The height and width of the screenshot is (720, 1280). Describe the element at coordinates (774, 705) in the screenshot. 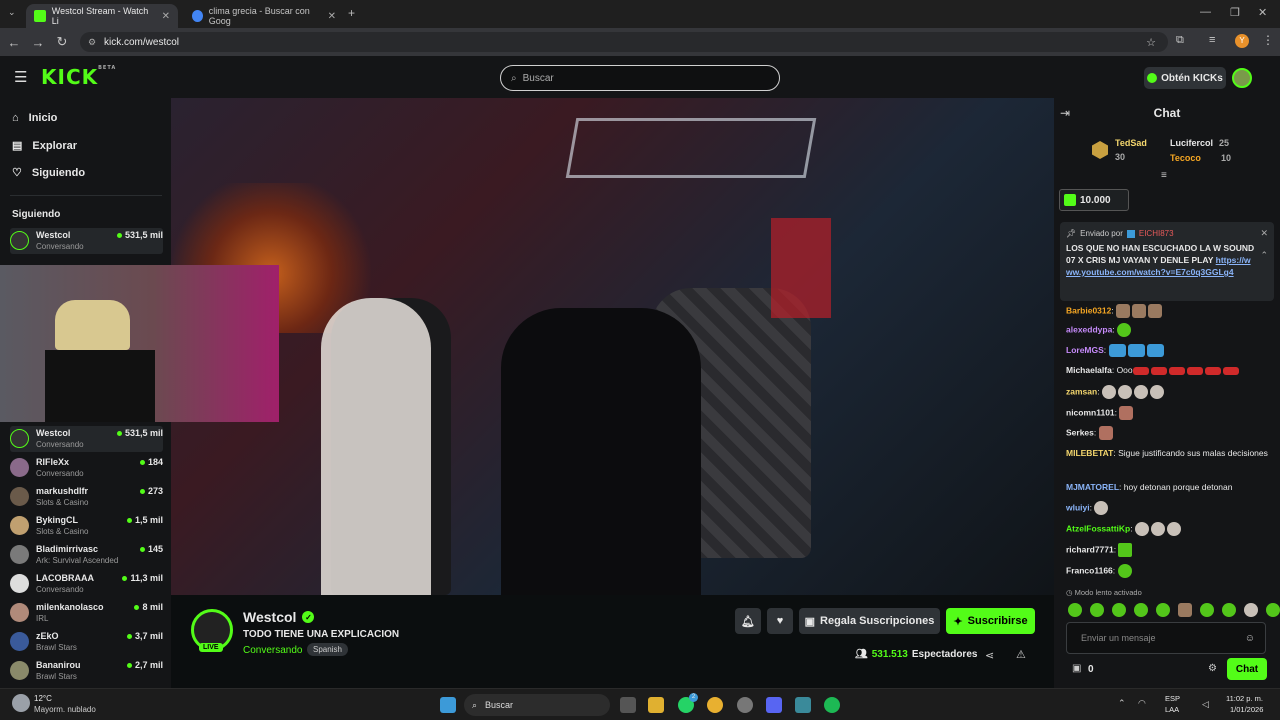

I see `discord-icon` at that location.